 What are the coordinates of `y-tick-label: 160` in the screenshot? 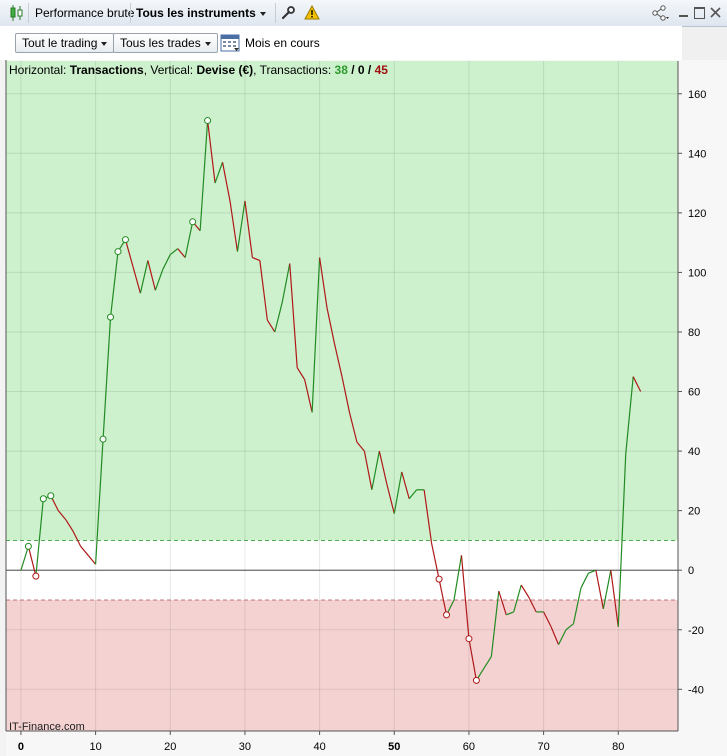 It's located at (697, 95).